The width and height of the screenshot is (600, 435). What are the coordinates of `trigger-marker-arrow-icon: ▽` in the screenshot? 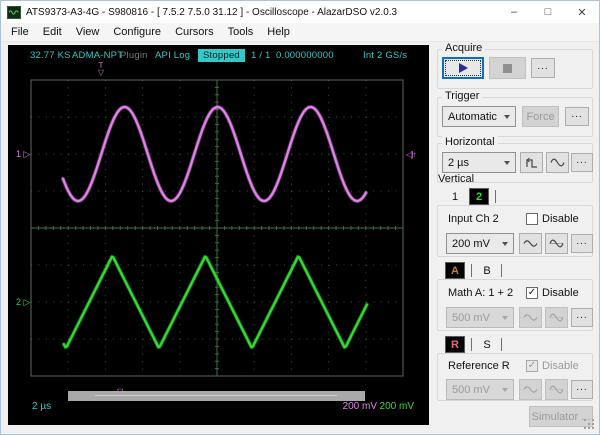 It's located at (101, 72).